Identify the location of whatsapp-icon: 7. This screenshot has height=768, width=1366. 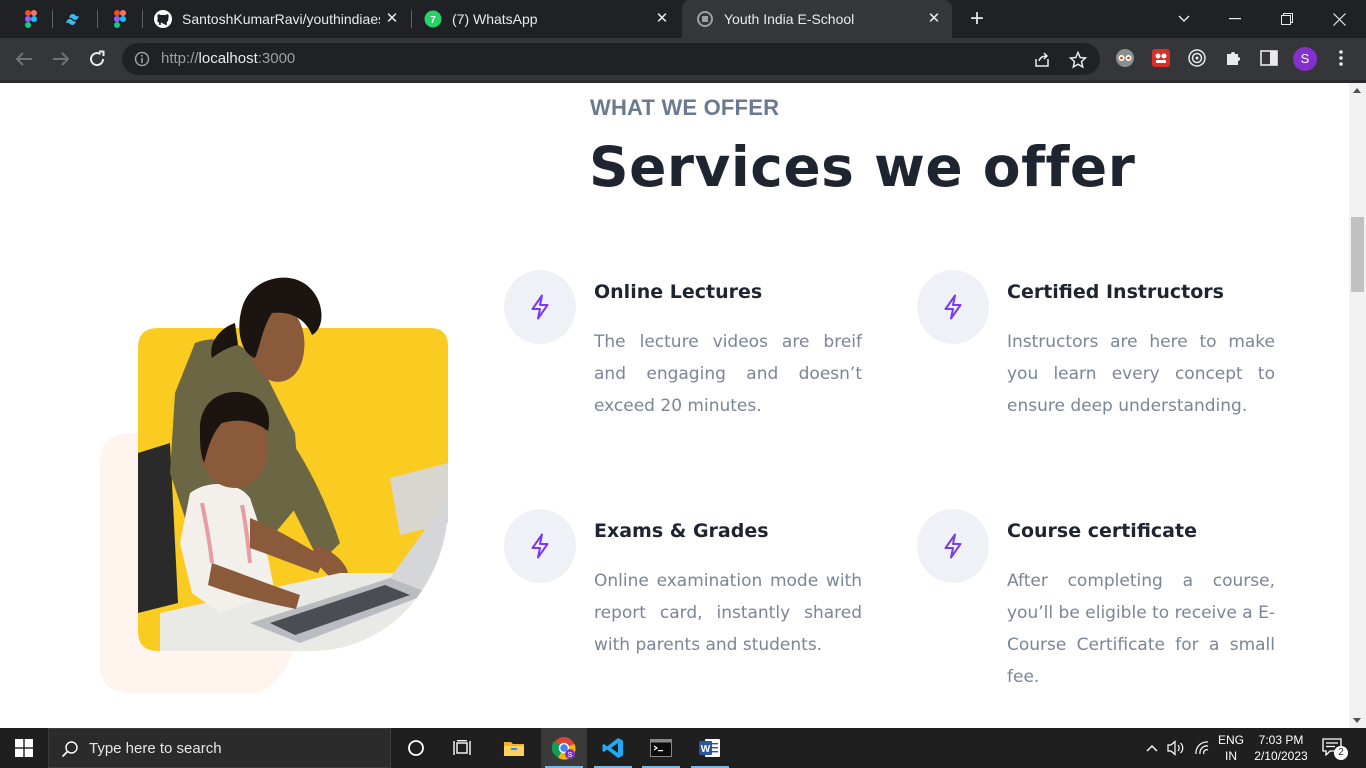
(433, 19).